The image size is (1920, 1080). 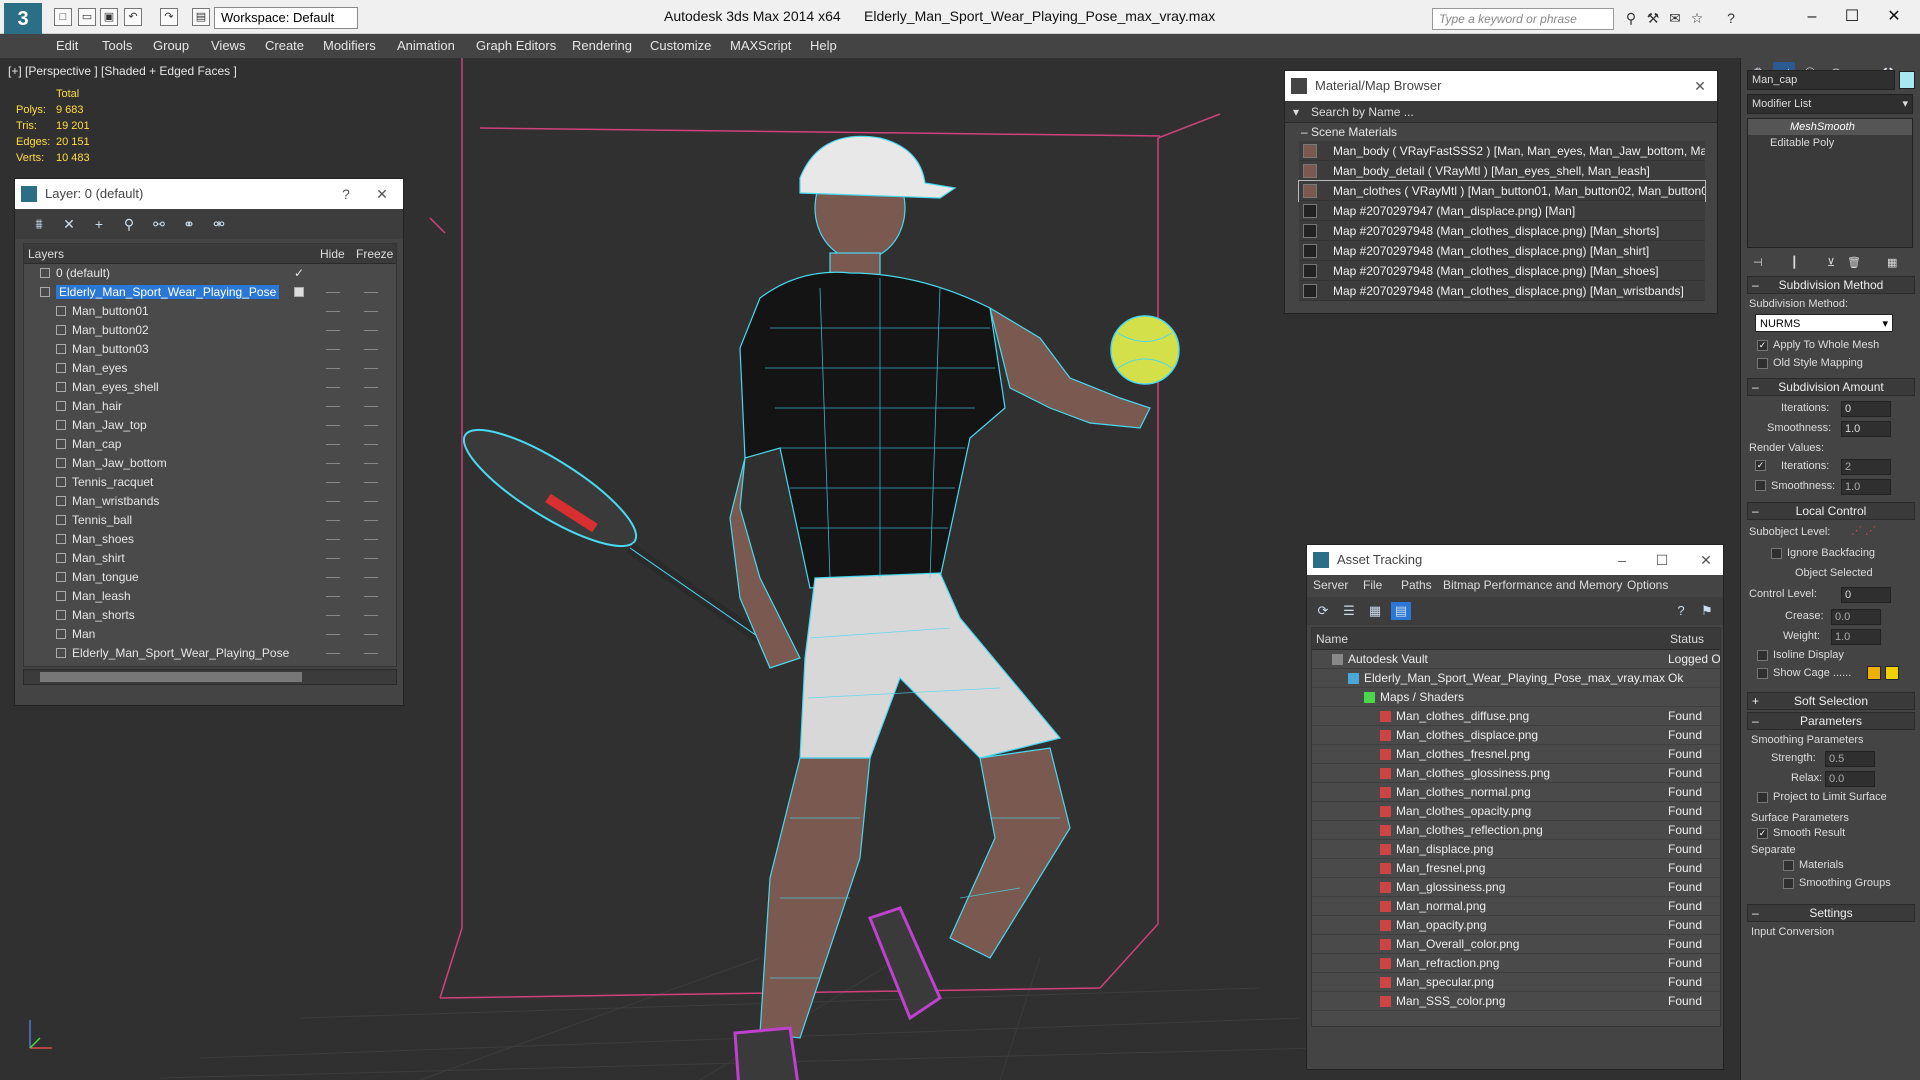 What do you see at coordinates (1516, 963) in the screenshot?
I see `asset-row: Man_refraction.png Found` at bounding box center [1516, 963].